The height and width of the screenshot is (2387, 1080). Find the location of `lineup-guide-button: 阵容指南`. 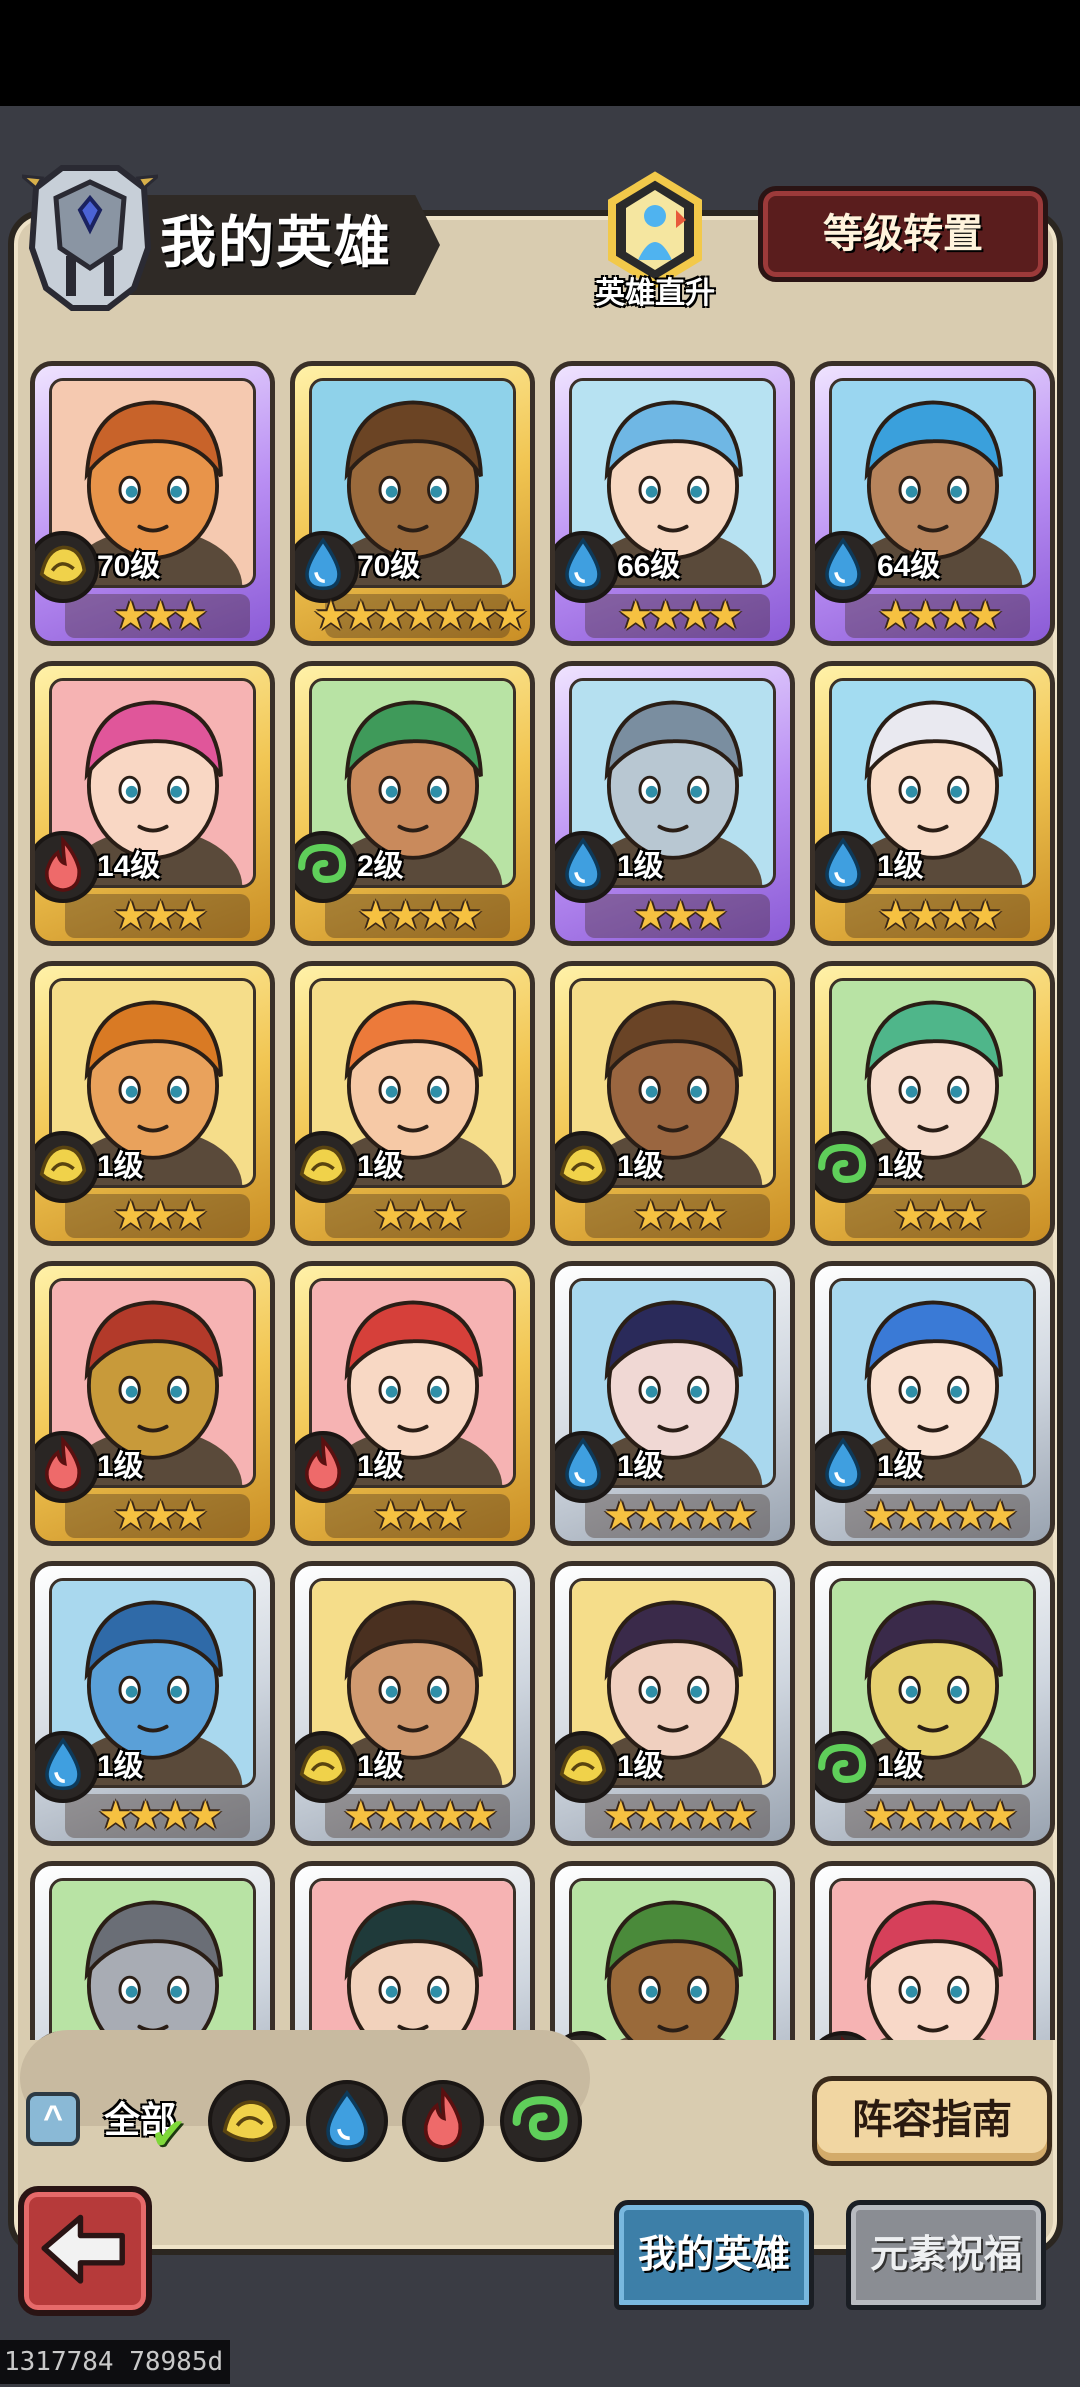

lineup-guide-button: 阵容指南 is located at coordinates (932, 2121).